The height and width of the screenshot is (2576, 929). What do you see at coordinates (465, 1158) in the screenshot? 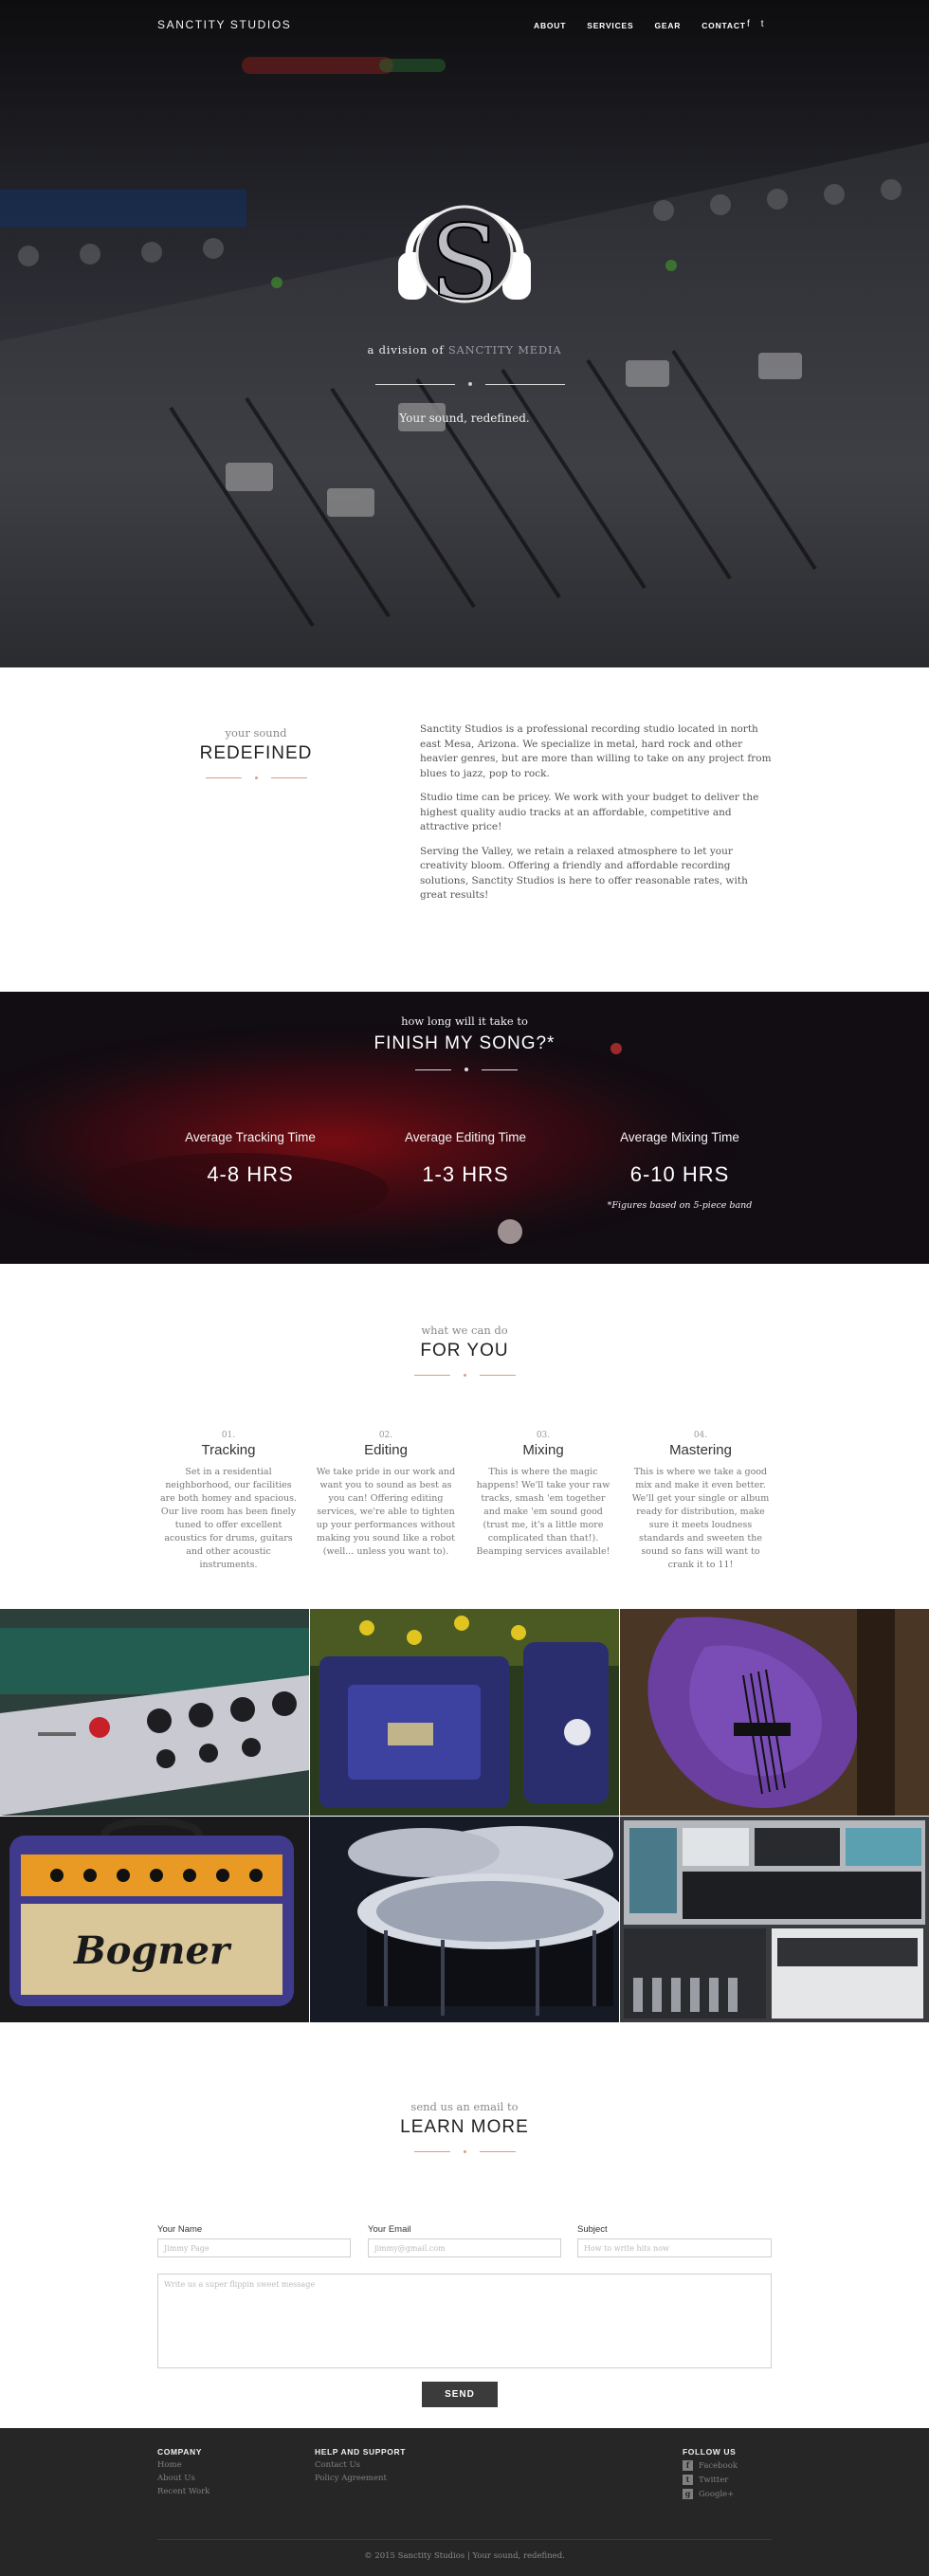
I see `stat-editing: Average Editing Time 1-3 HRS` at bounding box center [465, 1158].